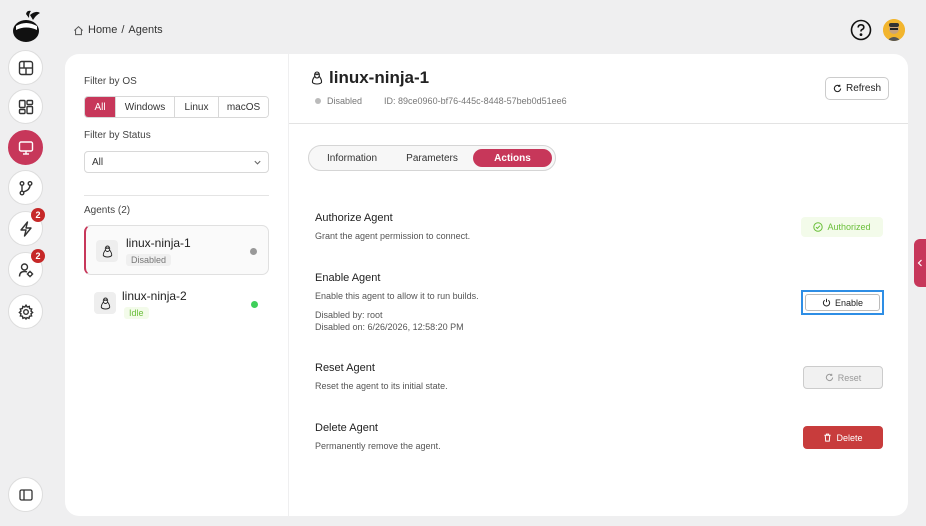 Image resolution: width=926 pixels, height=526 pixels. I want to click on agents-heading: Agents (2), so click(107, 210).